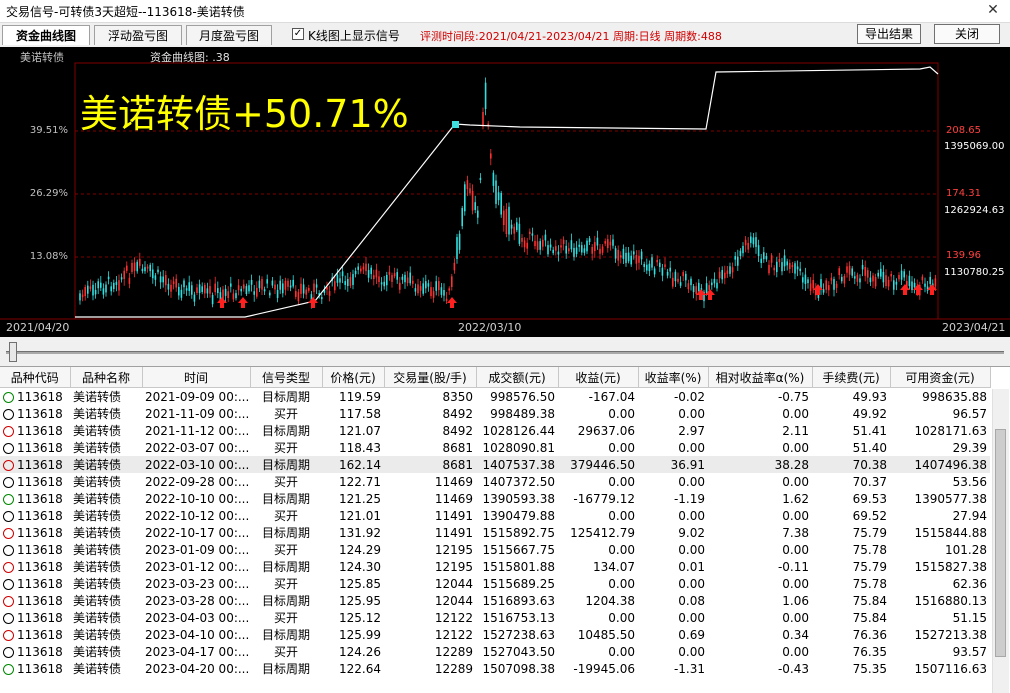  Describe the element at coordinates (598, 377) in the screenshot. I see `column-header: 收益(元)` at that location.